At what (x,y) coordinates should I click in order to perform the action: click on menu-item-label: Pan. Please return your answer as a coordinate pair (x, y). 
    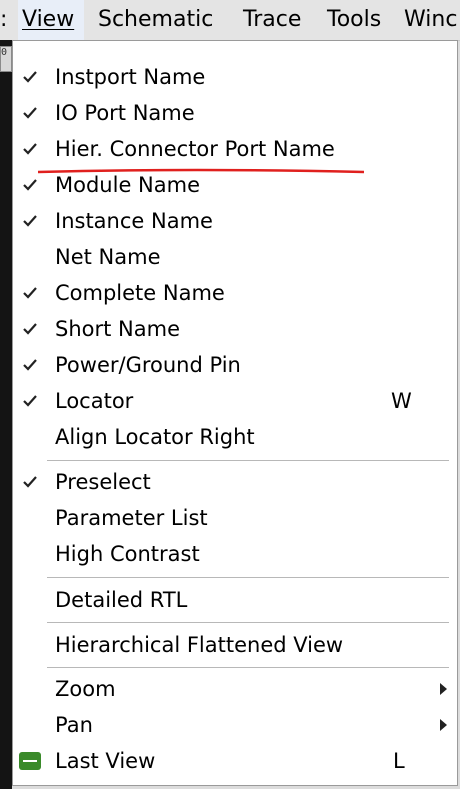
    Looking at the image, I should click on (74, 725).